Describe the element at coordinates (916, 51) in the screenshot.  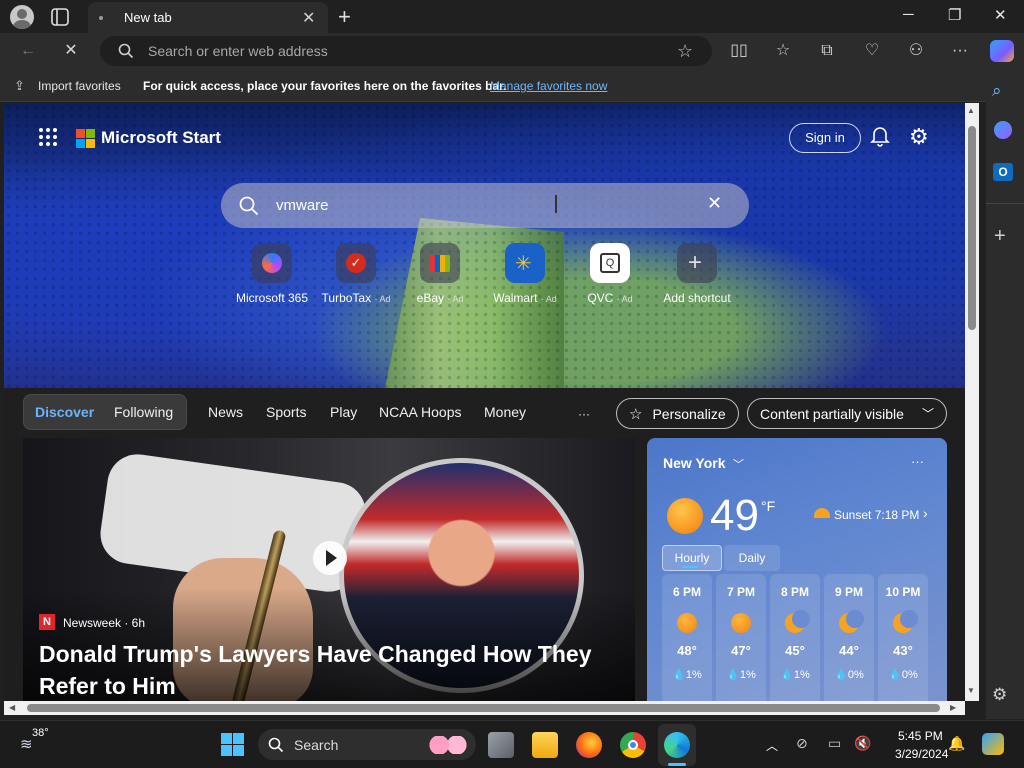
I see `extensions-icon: ⚇` at that location.